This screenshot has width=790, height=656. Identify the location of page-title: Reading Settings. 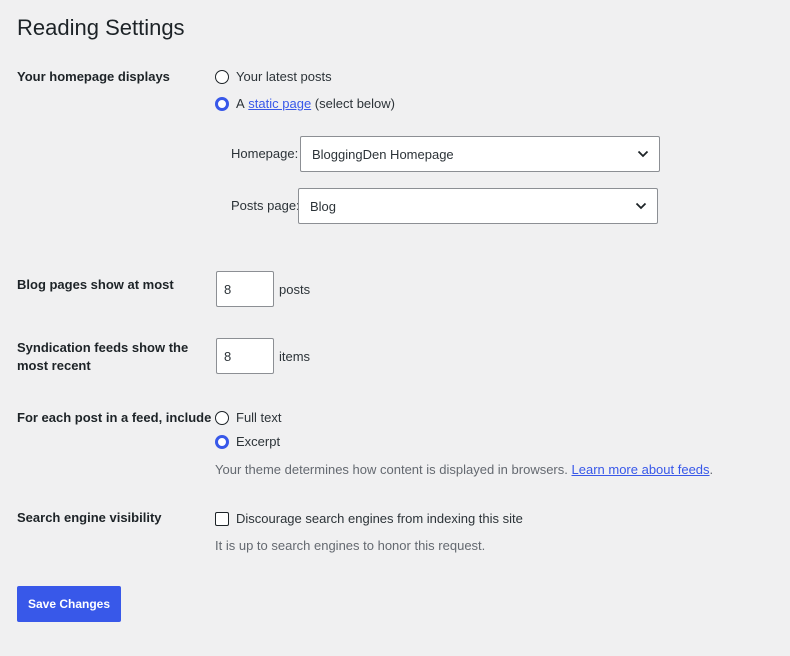
(101, 27).